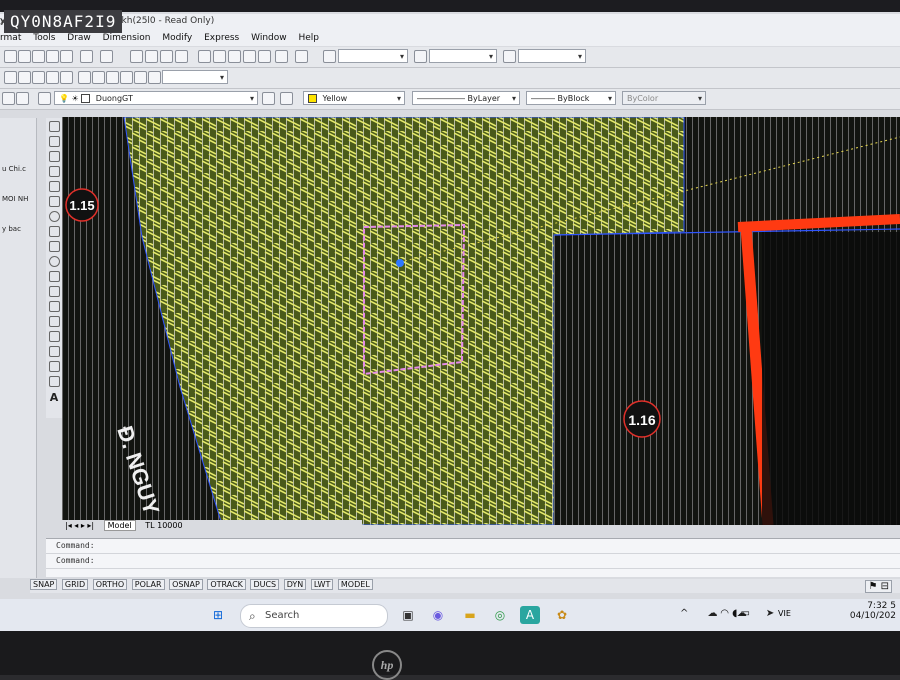  I want to click on dim-update-combo: ▾, so click(195, 77).